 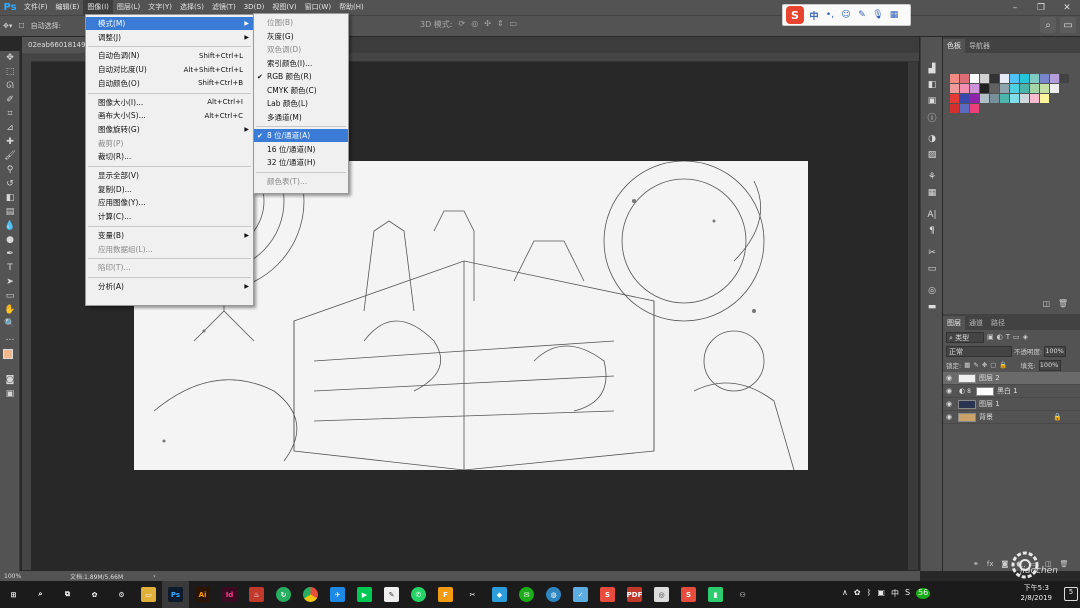 What do you see at coordinates (907, 593) in the screenshot?
I see `tray-app-icon: S` at bounding box center [907, 593].